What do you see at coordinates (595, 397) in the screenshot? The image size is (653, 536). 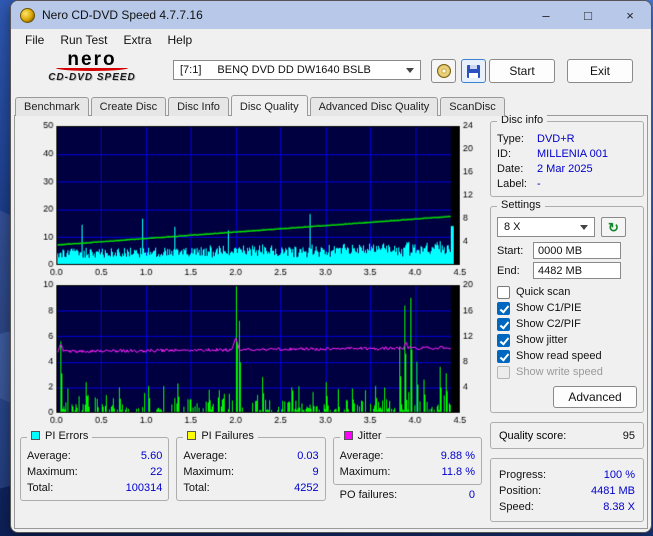 I see `advanced-button: Advanced` at bounding box center [595, 397].